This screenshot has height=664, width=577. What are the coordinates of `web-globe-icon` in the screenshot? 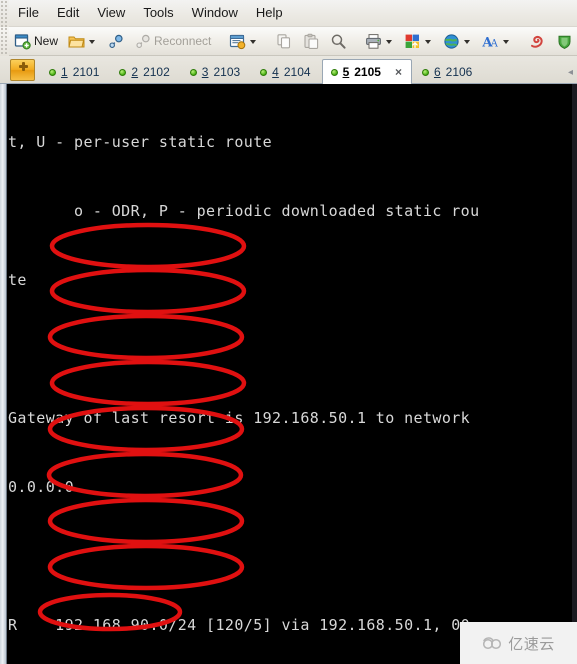 It's located at (451, 41).